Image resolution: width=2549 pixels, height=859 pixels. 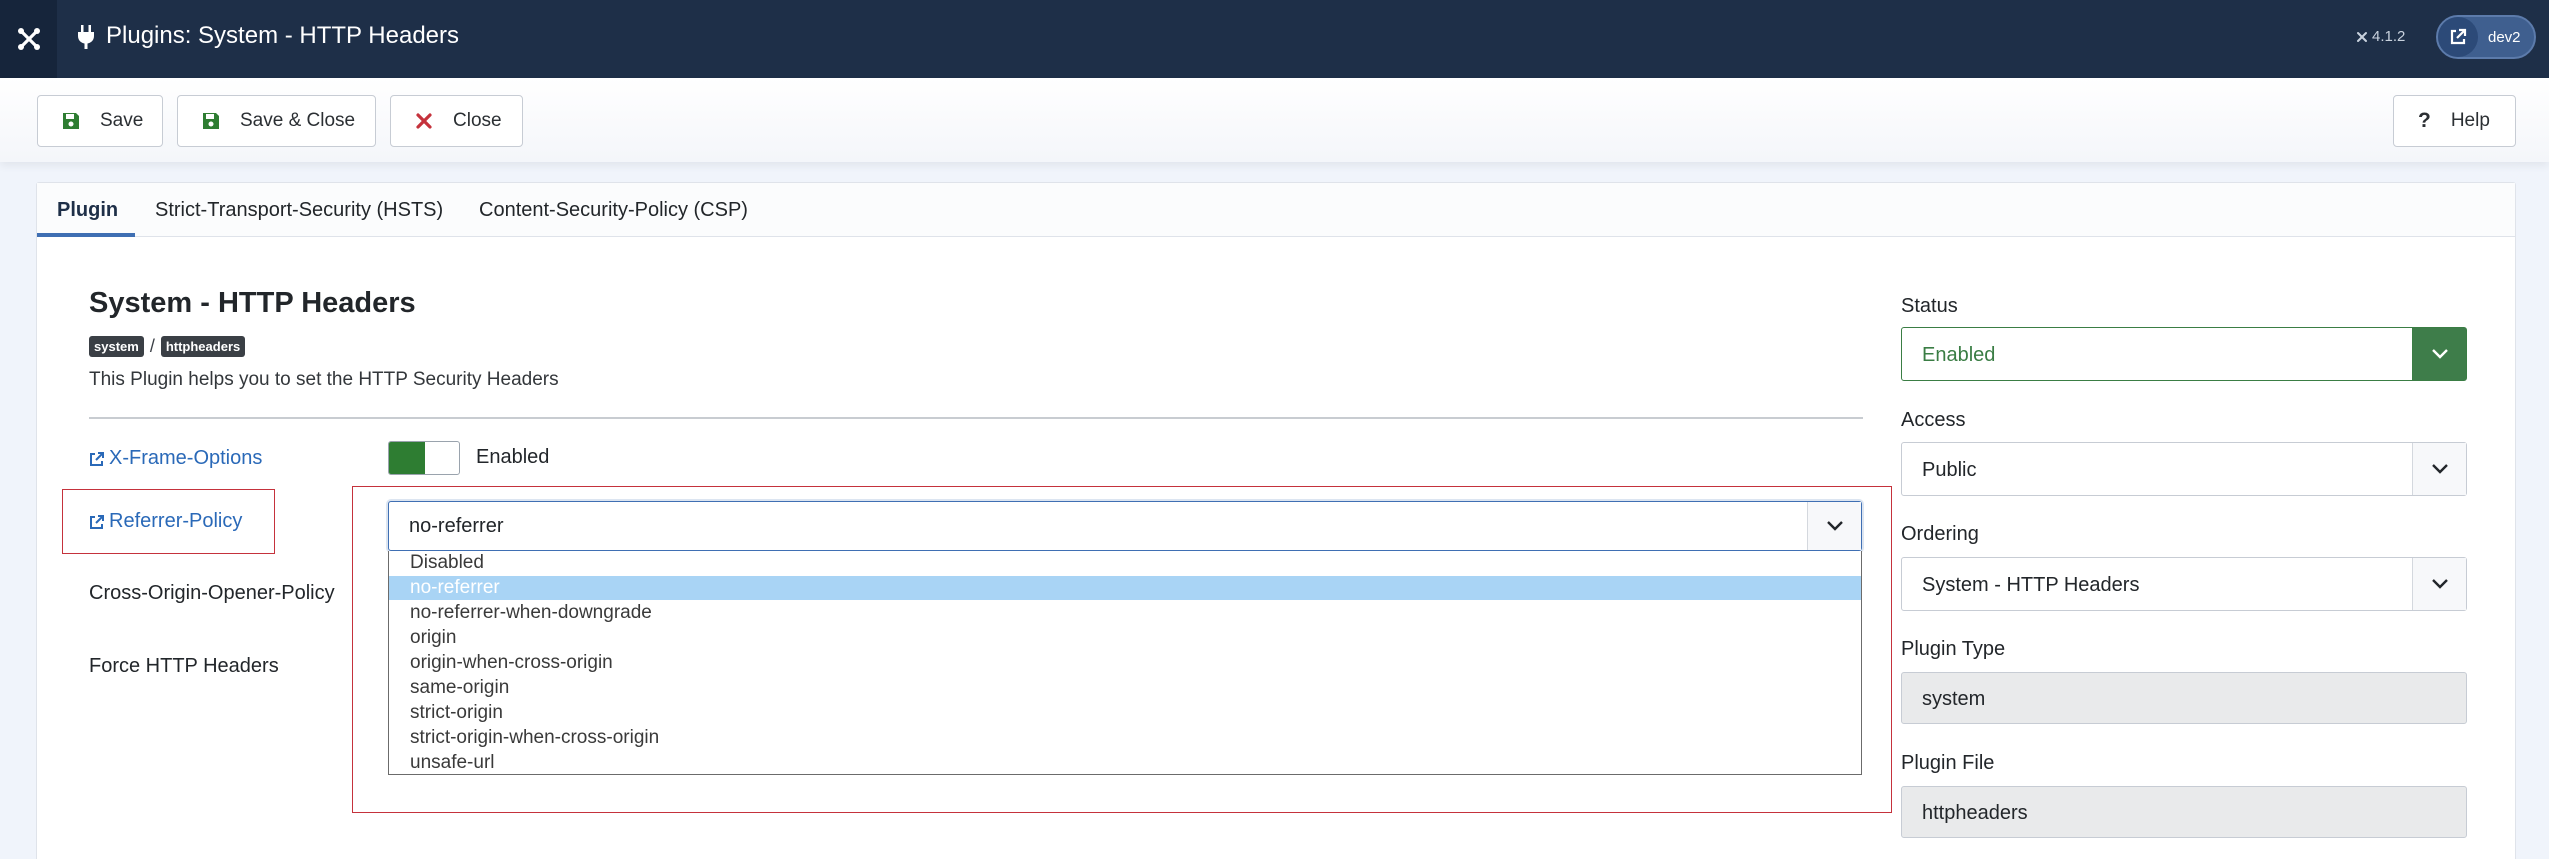 I want to click on page-title: Plugins: System - HTTP Headers, so click(x=283, y=35).